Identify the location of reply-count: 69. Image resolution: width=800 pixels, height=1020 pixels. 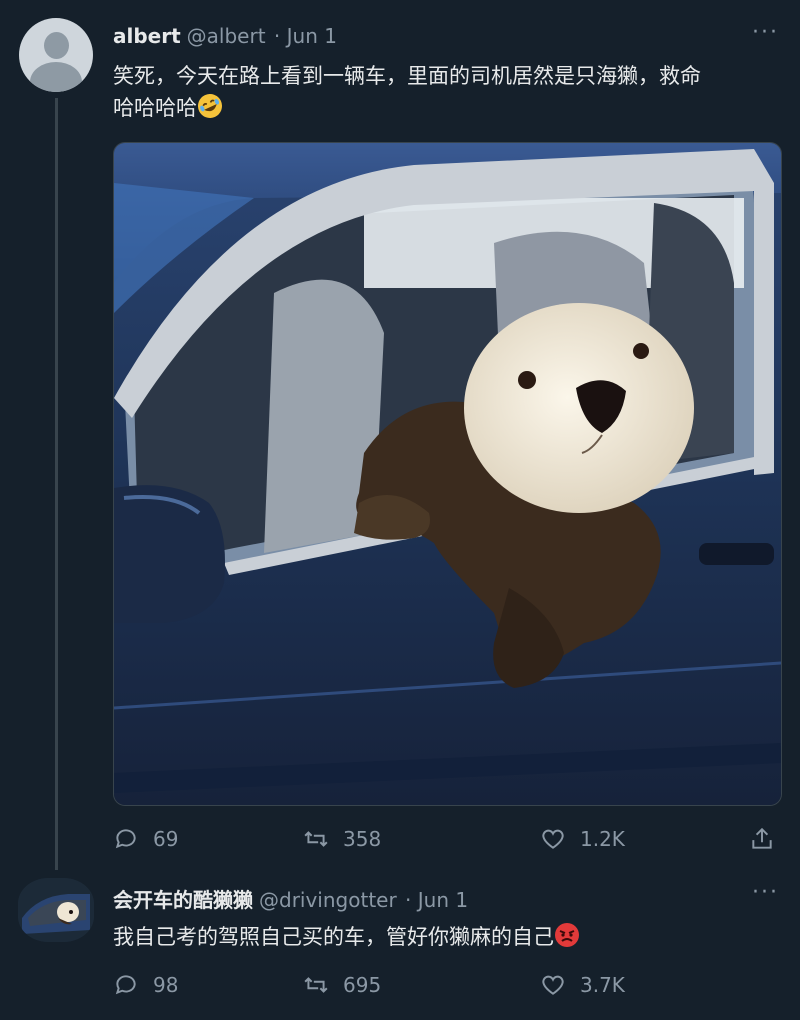
(166, 839).